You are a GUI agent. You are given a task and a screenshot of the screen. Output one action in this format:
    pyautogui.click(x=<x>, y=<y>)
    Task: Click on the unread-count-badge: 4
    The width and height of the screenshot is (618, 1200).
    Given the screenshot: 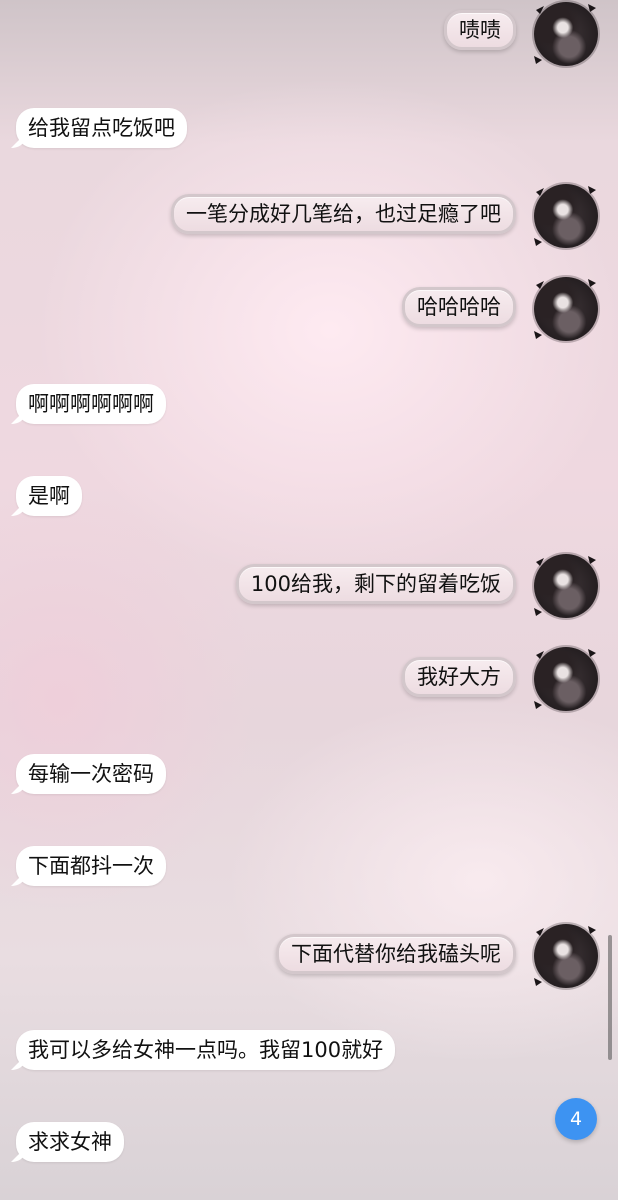 What is the action you would take?
    pyautogui.click(x=576, y=1119)
    